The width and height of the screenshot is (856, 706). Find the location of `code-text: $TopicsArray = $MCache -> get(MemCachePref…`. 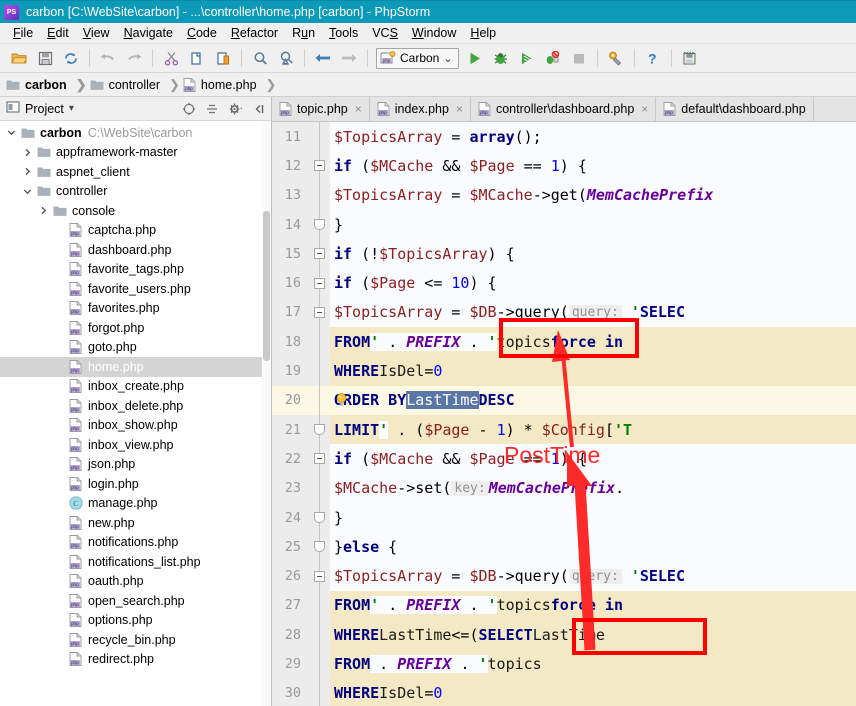

code-text: $TopicsArray = $MCache -> get(MemCachePref… is located at coordinates (593, 195).